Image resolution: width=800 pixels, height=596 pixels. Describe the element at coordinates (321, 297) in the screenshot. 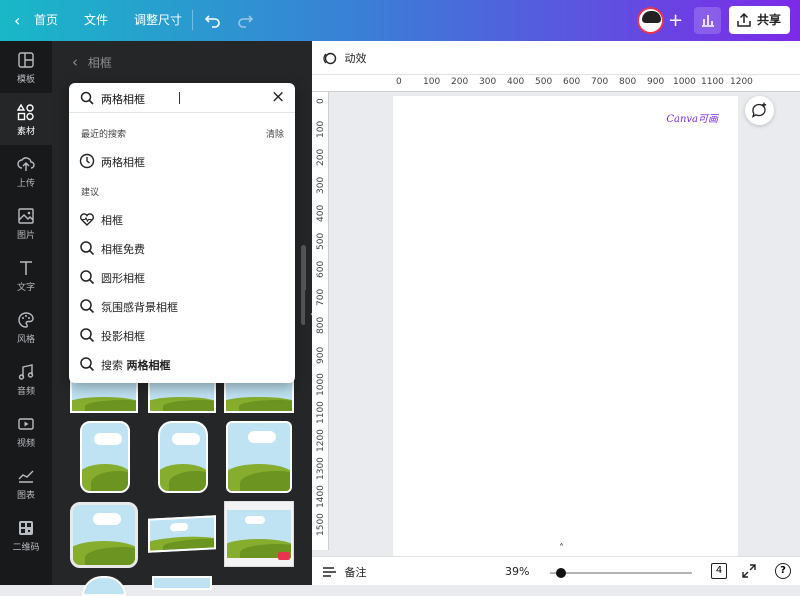

I see `ruler-tick-label: 700` at that location.